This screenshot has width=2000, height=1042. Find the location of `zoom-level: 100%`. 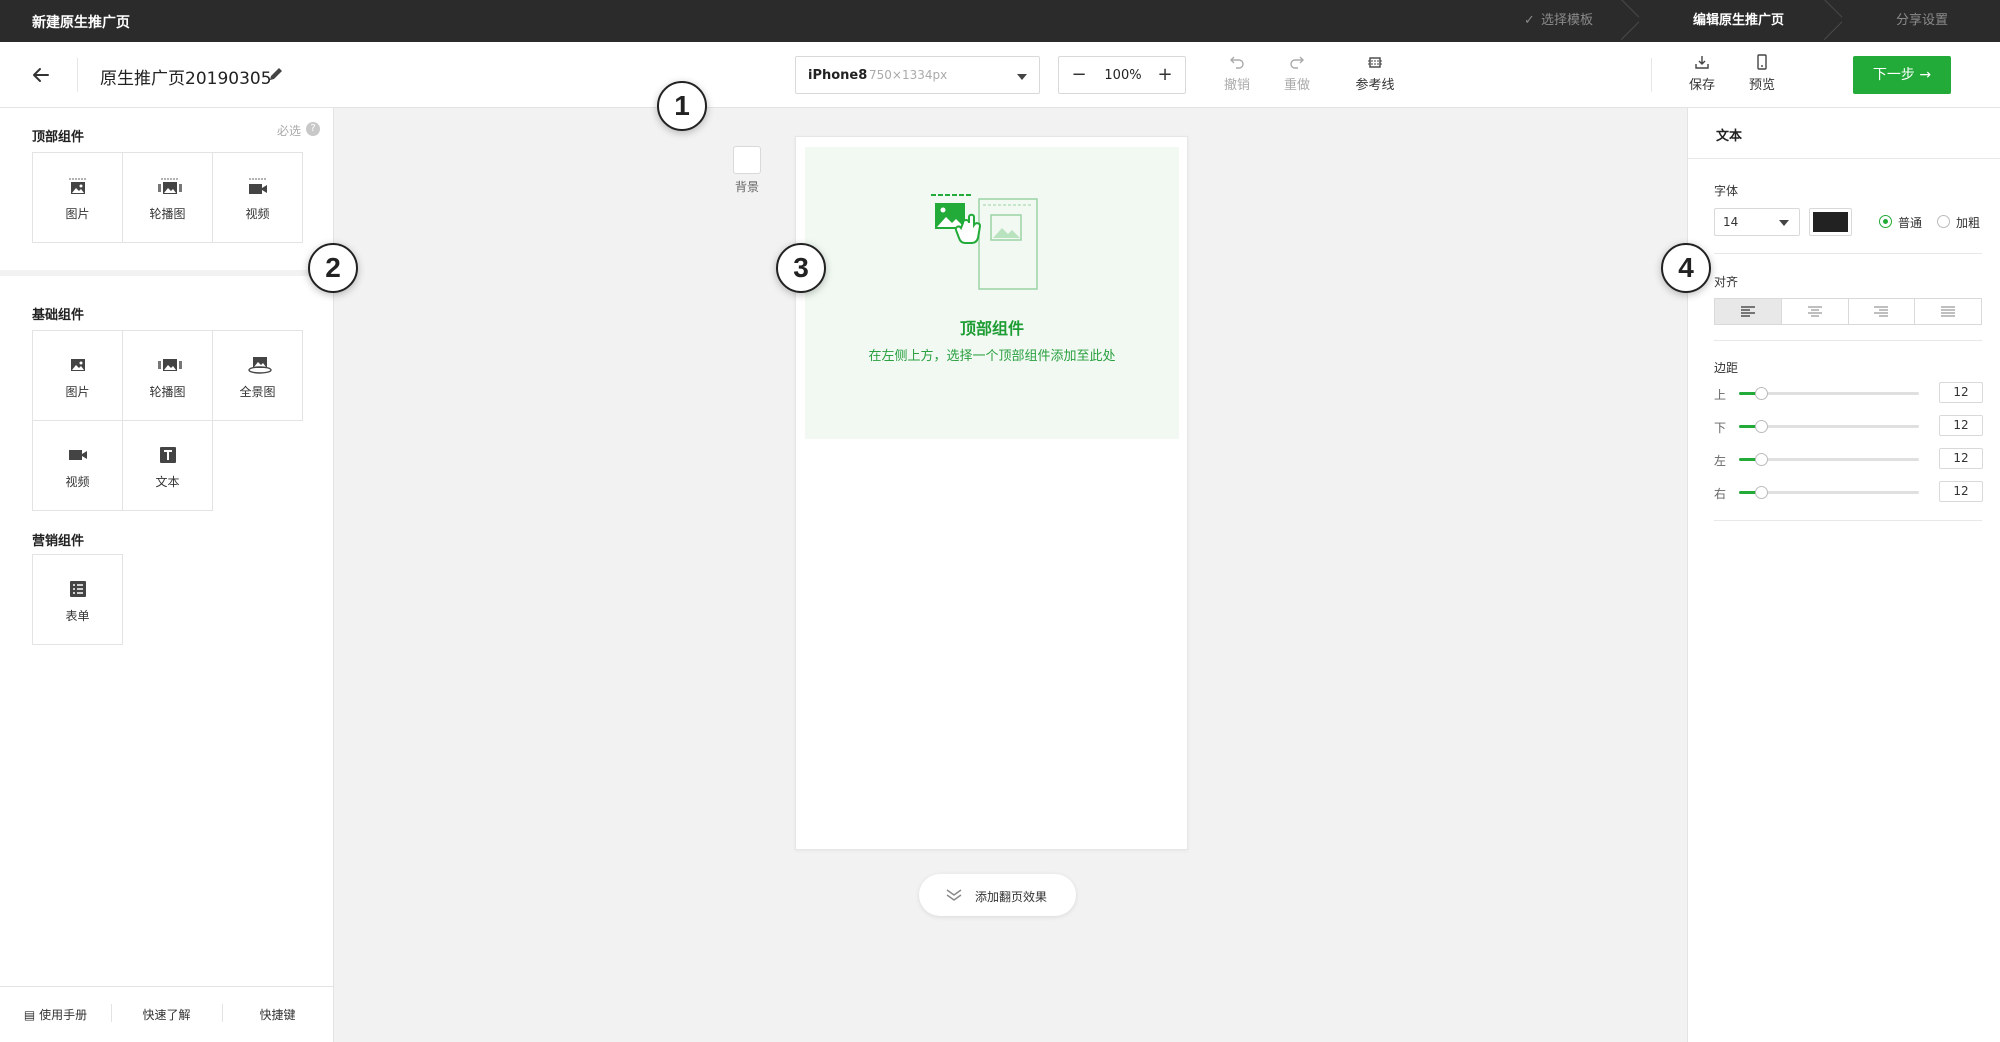

zoom-level: 100% is located at coordinates (1123, 75).